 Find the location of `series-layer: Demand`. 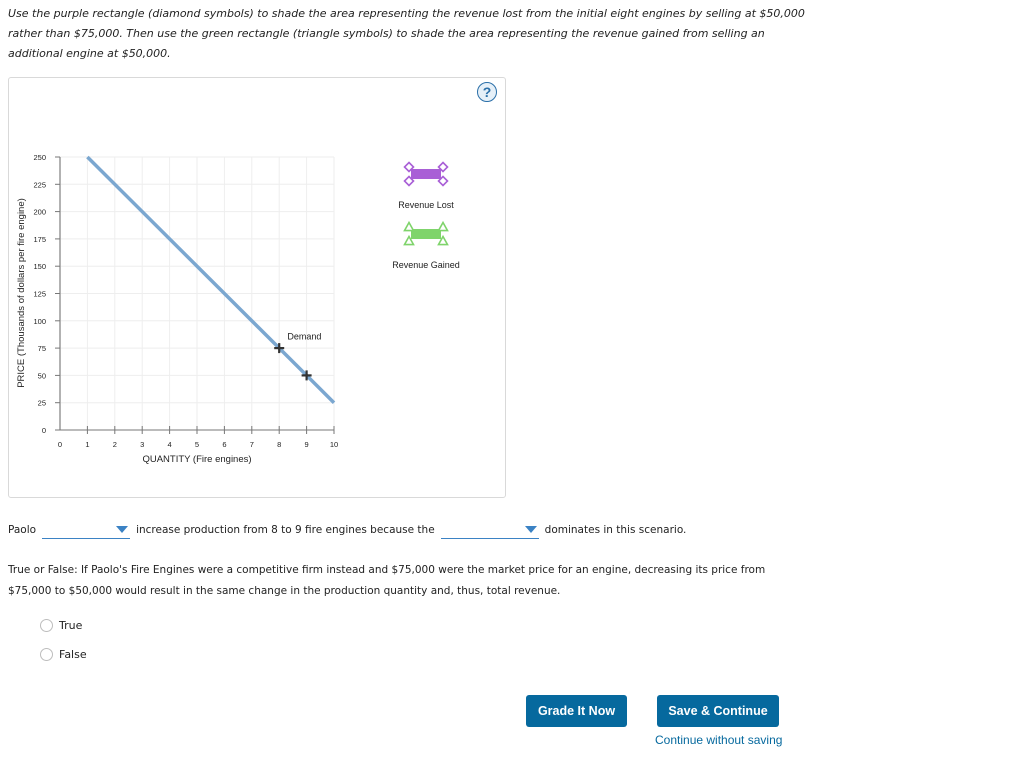

series-layer: Demand is located at coordinates (211, 279).